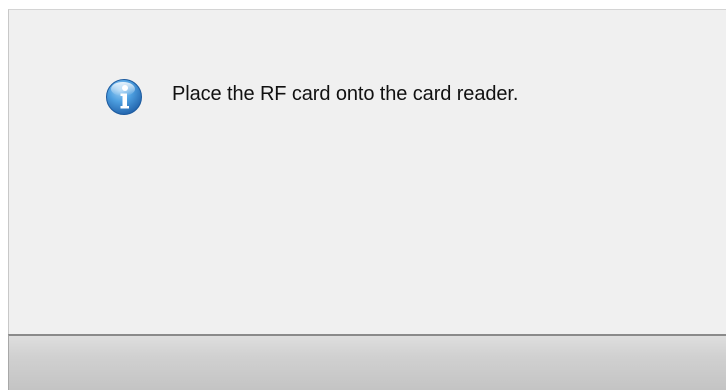  What do you see at coordinates (345, 93) in the screenshot?
I see `dialog-message: Place the RF card onto the card reader.` at bounding box center [345, 93].